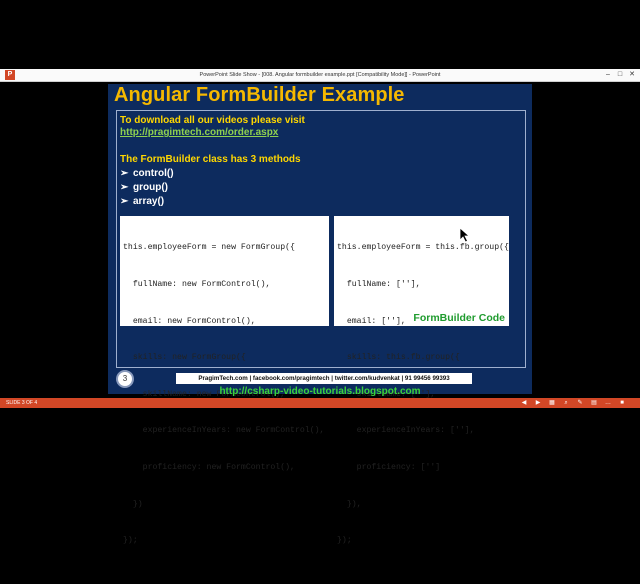 The width and height of the screenshot is (640, 584). What do you see at coordinates (209, 468) in the screenshot?
I see `code-line: proficiency: new FormControl(),` at bounding box center [209, 468].